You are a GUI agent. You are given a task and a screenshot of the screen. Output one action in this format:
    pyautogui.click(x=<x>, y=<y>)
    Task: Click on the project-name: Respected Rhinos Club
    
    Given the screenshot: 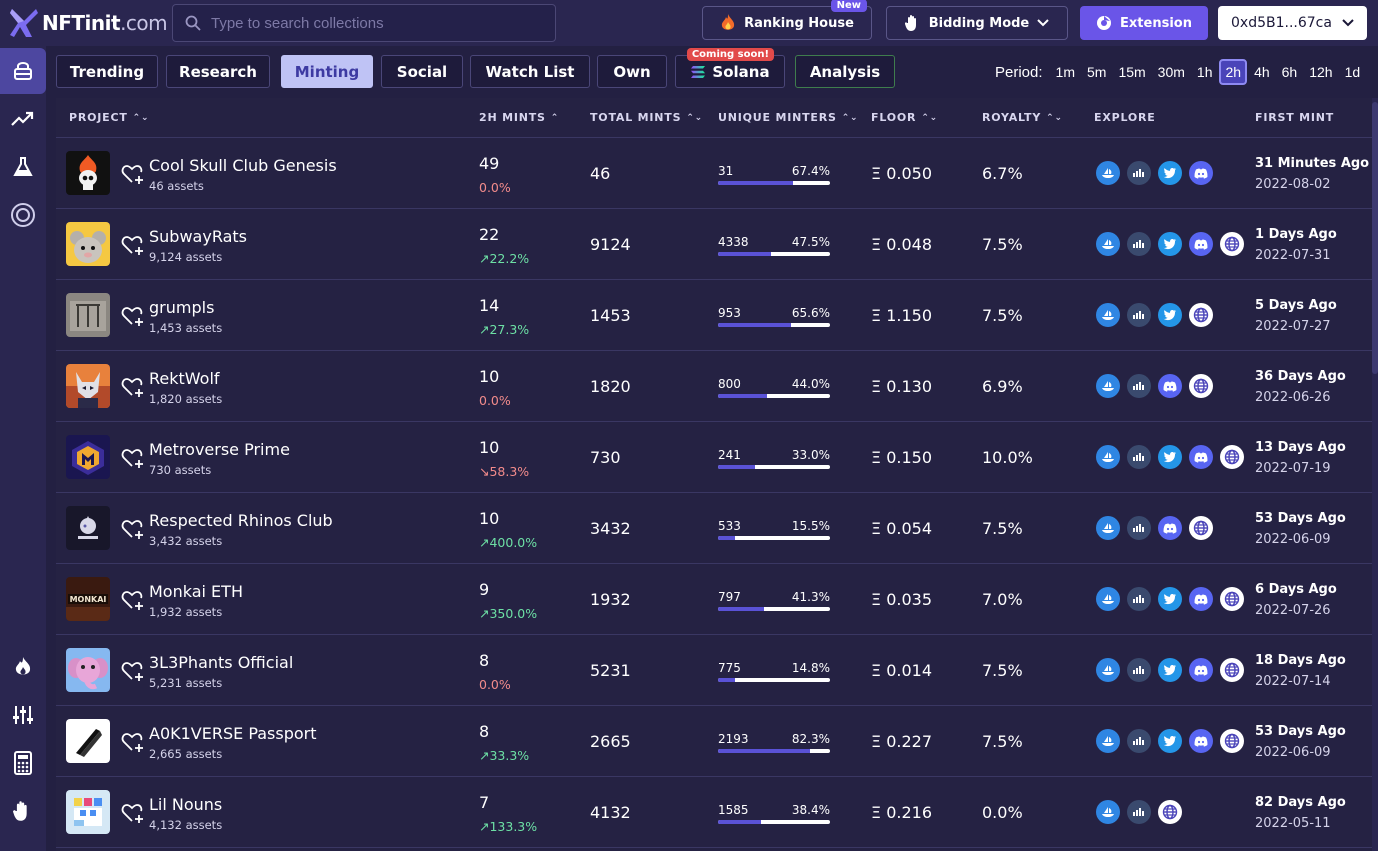 What is the action you would take?
    pyautogui.click(x=241, y=520)
    